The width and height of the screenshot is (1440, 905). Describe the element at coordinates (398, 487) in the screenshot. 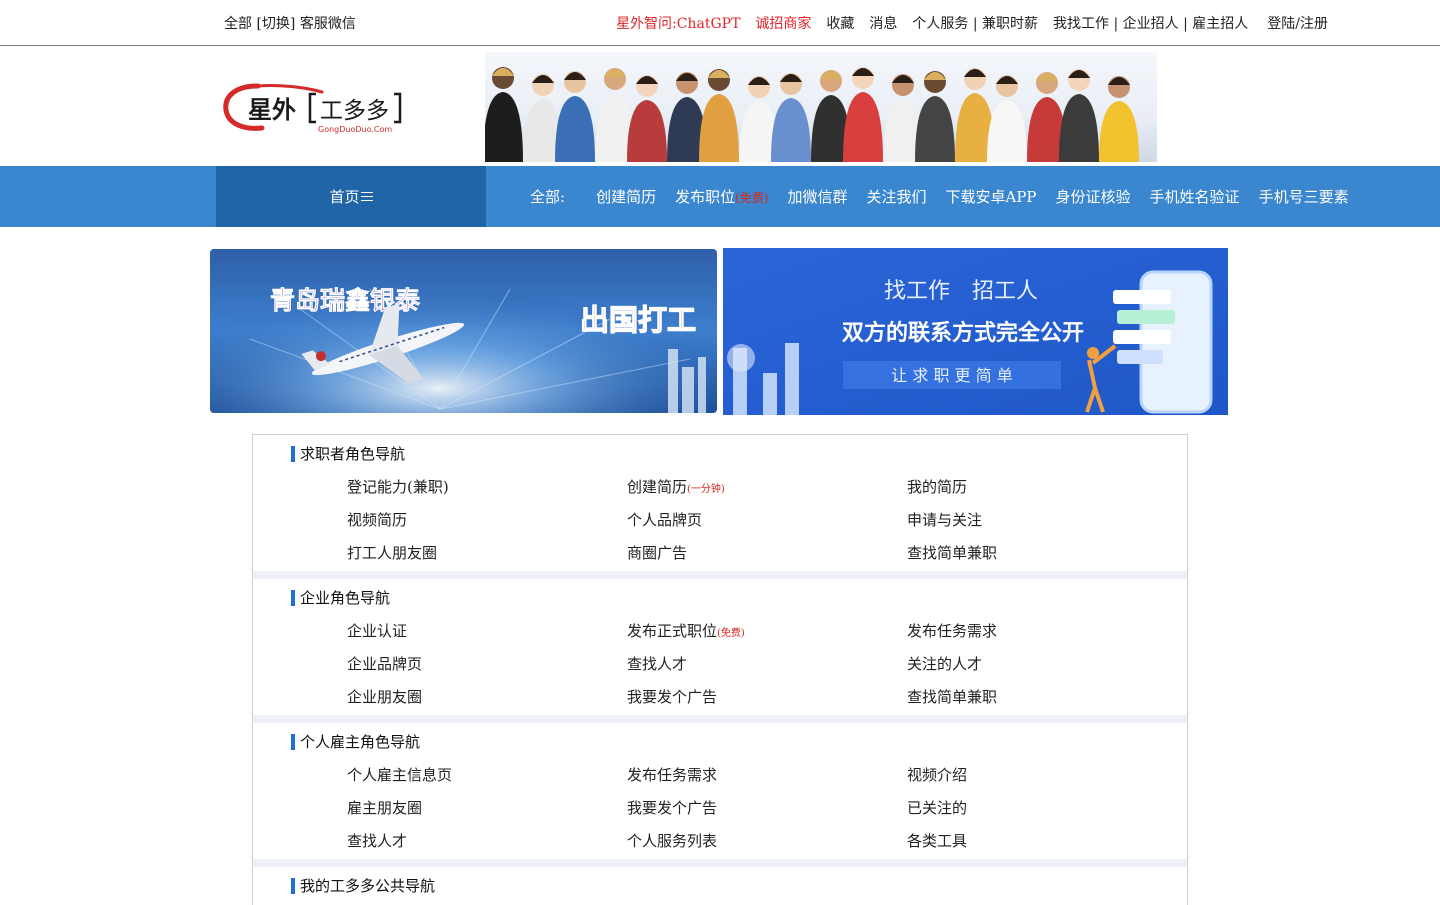

I see `role-nav-link-label: 登记能力(兼职)` at that location.